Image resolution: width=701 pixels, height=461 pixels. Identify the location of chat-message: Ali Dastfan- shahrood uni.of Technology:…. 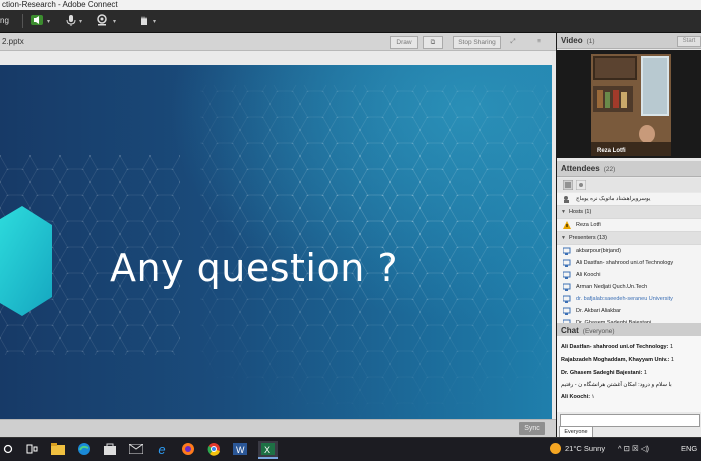
(617, 347).